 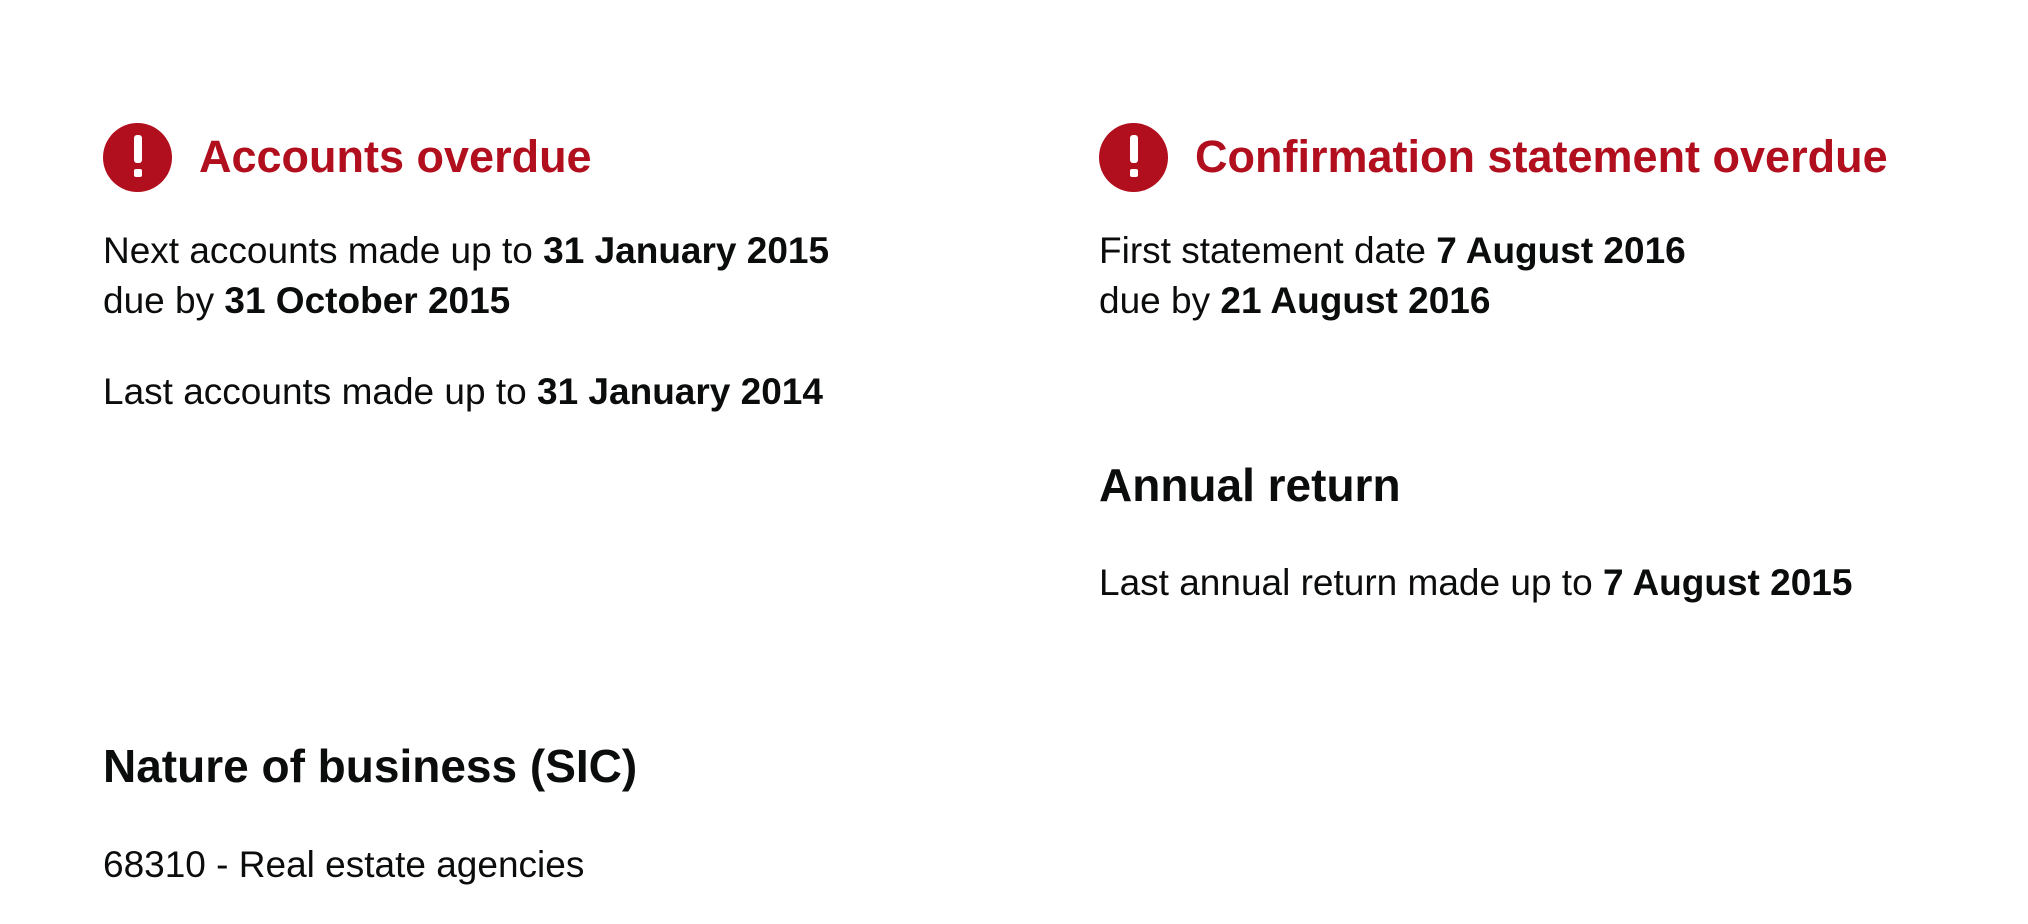 What do you see at coordinates (680, 391) in the screenshot?
I see `last-accounts-date: 31 January 2014` at bounding box center [680, 391].